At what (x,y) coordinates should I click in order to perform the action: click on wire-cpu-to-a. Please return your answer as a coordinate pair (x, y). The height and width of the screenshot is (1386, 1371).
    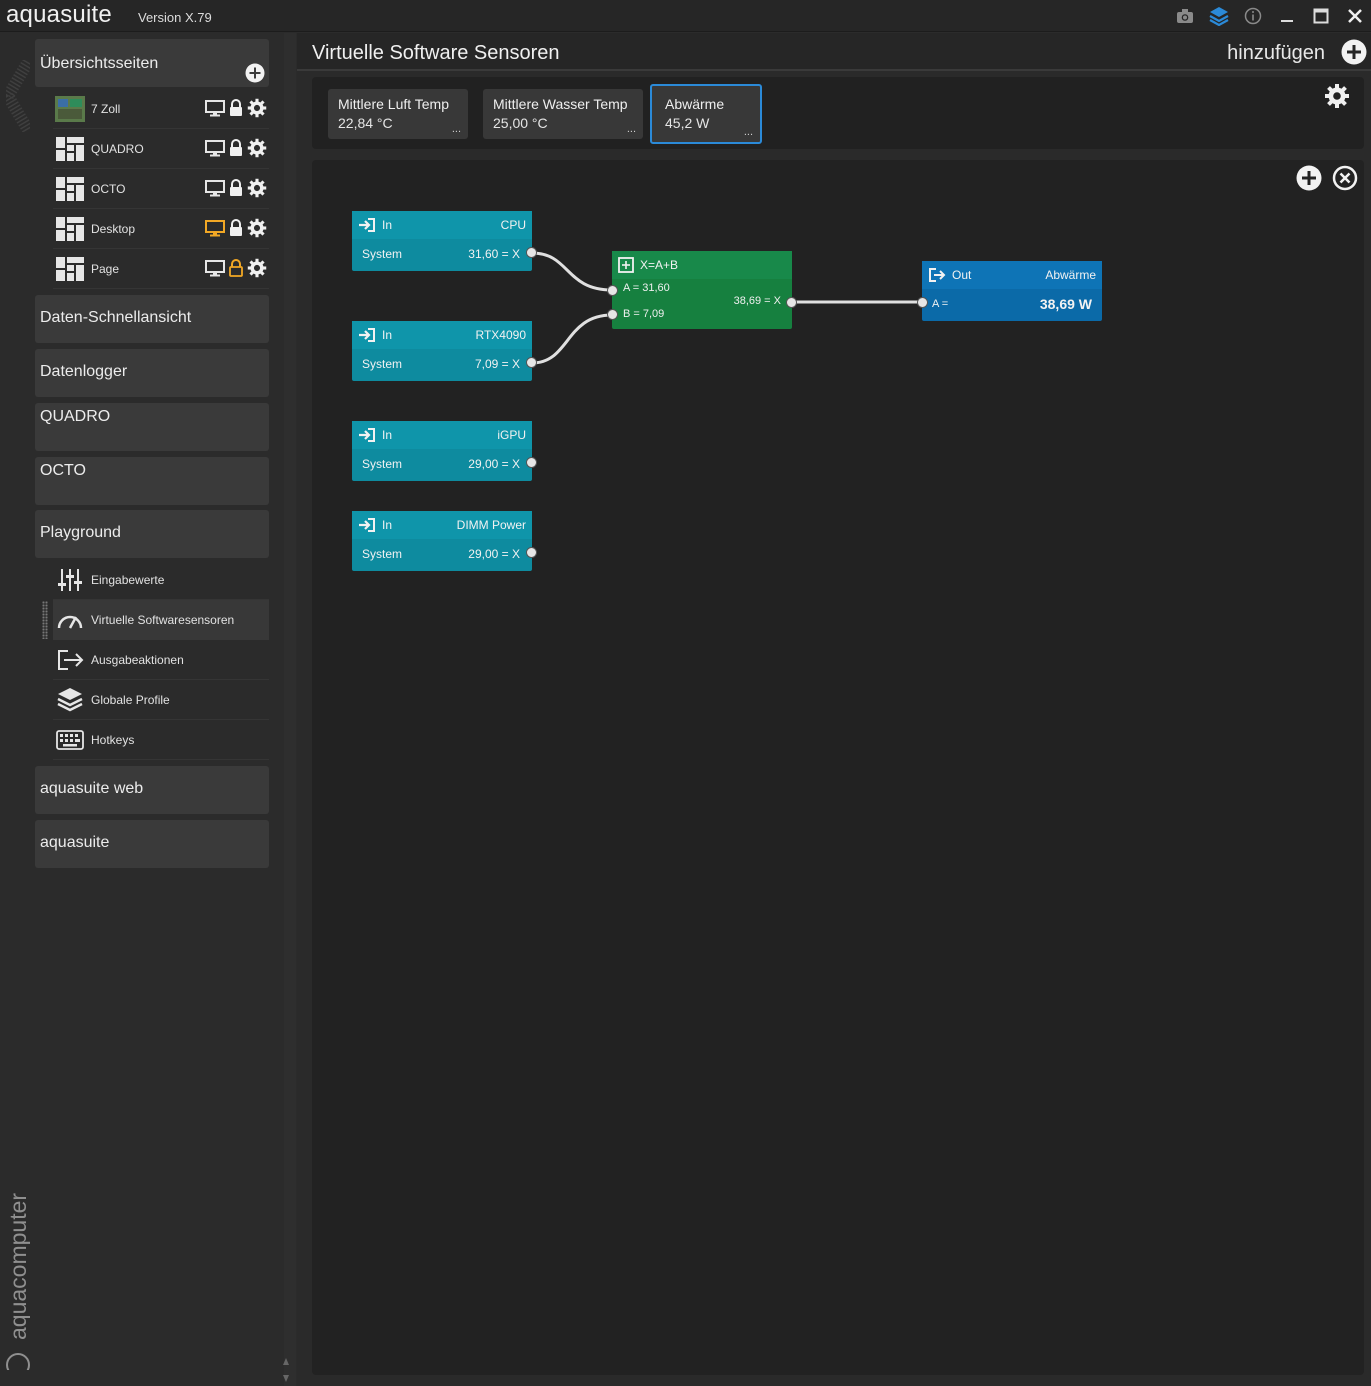
    Looking at the image, I should click on (572, 271).